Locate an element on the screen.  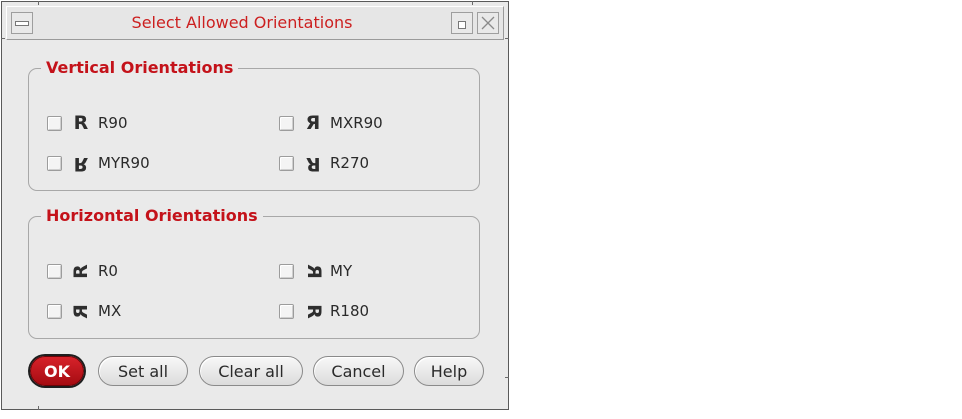
checkbox-mxr90 is located at coordinates (286, 123).